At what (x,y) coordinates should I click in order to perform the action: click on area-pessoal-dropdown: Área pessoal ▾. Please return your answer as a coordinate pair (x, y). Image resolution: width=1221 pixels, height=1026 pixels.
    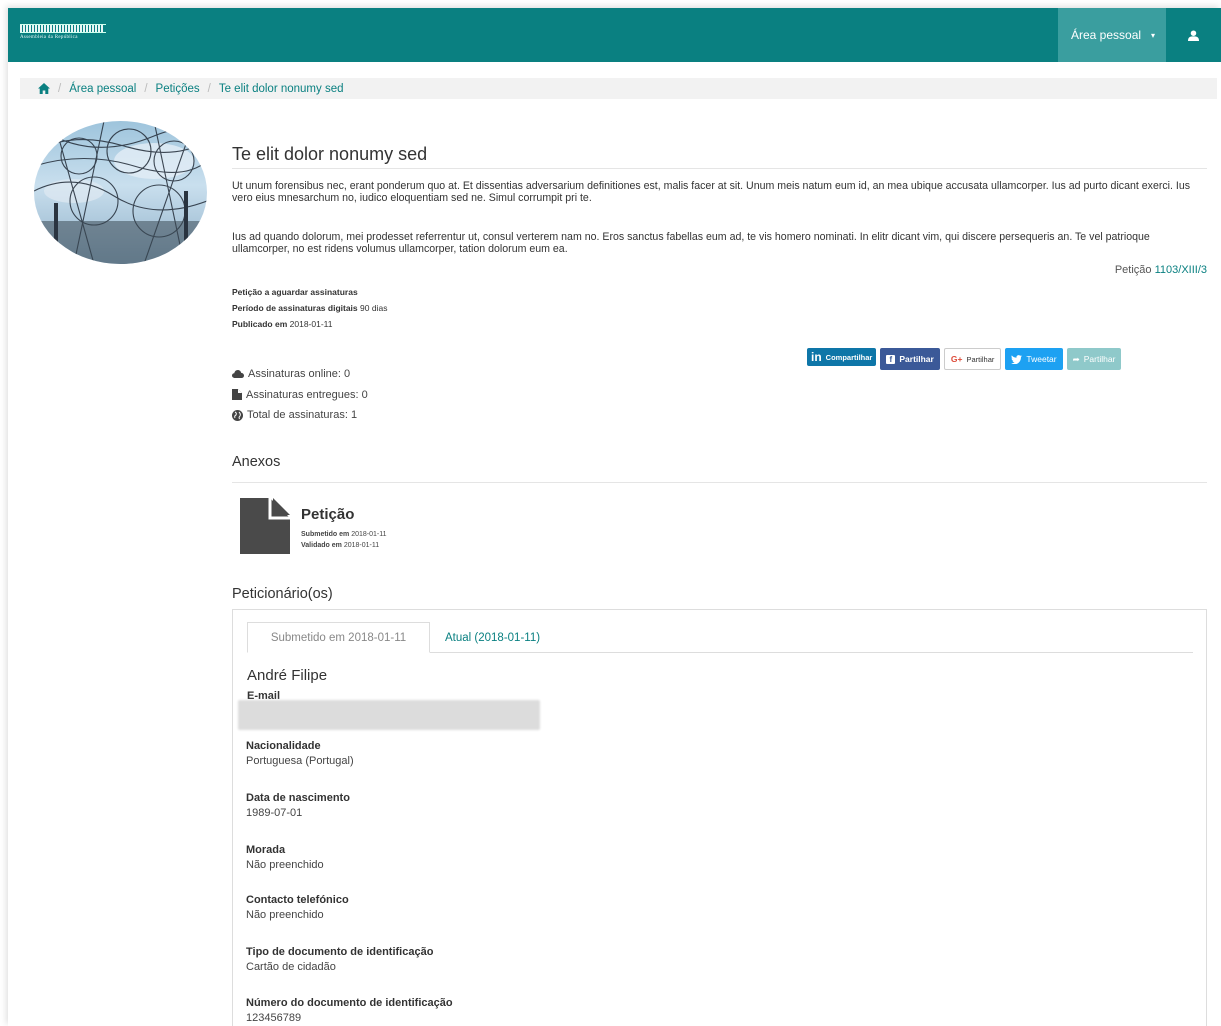
    Looking at the image, I should click on (1112, 35).